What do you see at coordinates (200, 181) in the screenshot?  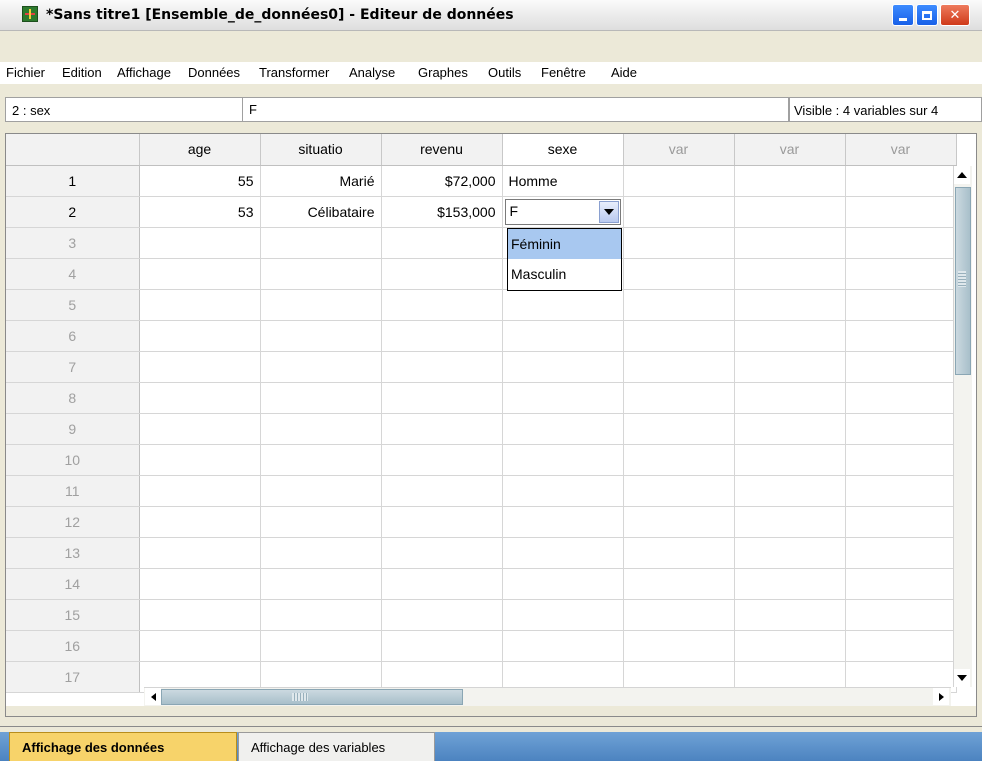 I see `cell-age: 55` at bounding box center [200, 181].